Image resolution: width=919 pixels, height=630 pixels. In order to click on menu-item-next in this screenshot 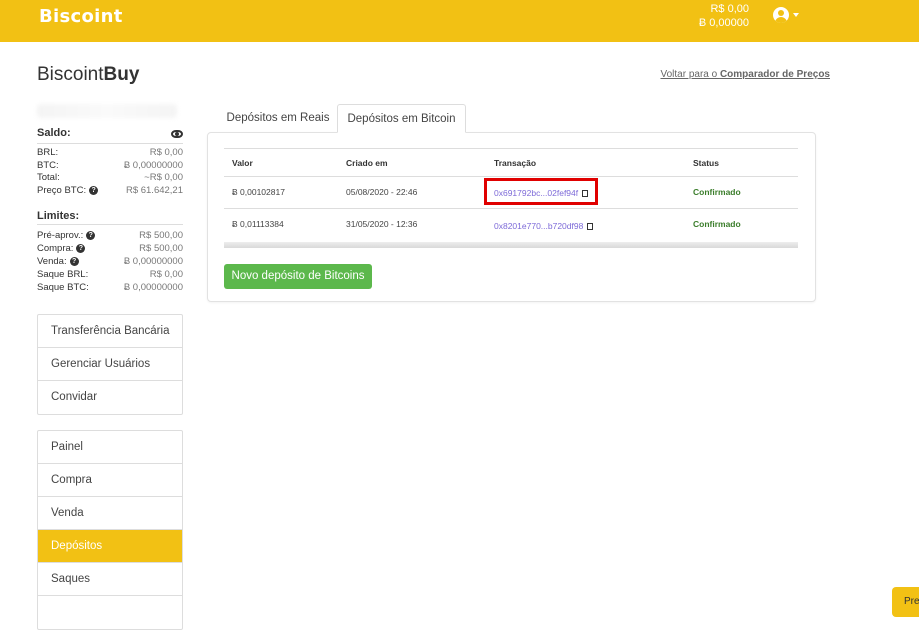, I will do `click(110, 612)`.